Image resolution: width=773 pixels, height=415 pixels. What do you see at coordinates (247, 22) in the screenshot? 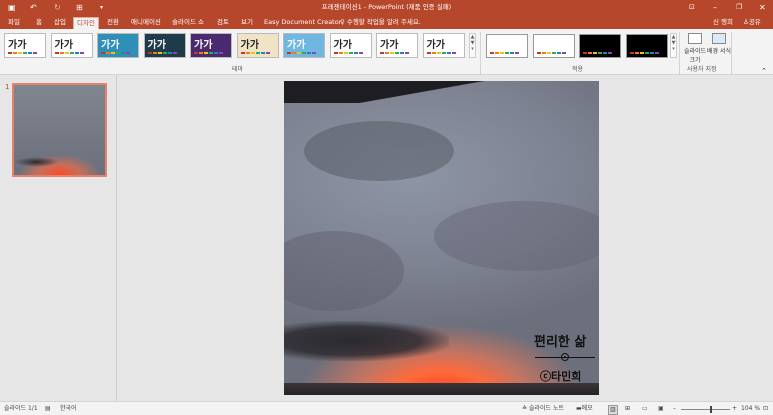
I see `tab-view: 보기` at bounding box center [247, 22].